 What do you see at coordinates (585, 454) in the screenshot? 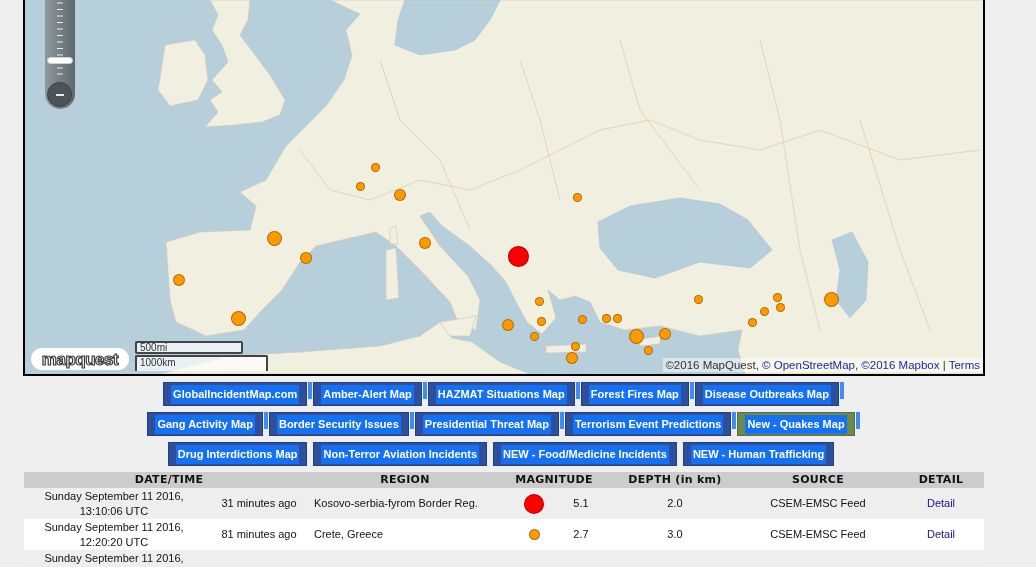
I see `nav-button: NEW - Food/Medicine Incidents` at bounding box center [585, 454].